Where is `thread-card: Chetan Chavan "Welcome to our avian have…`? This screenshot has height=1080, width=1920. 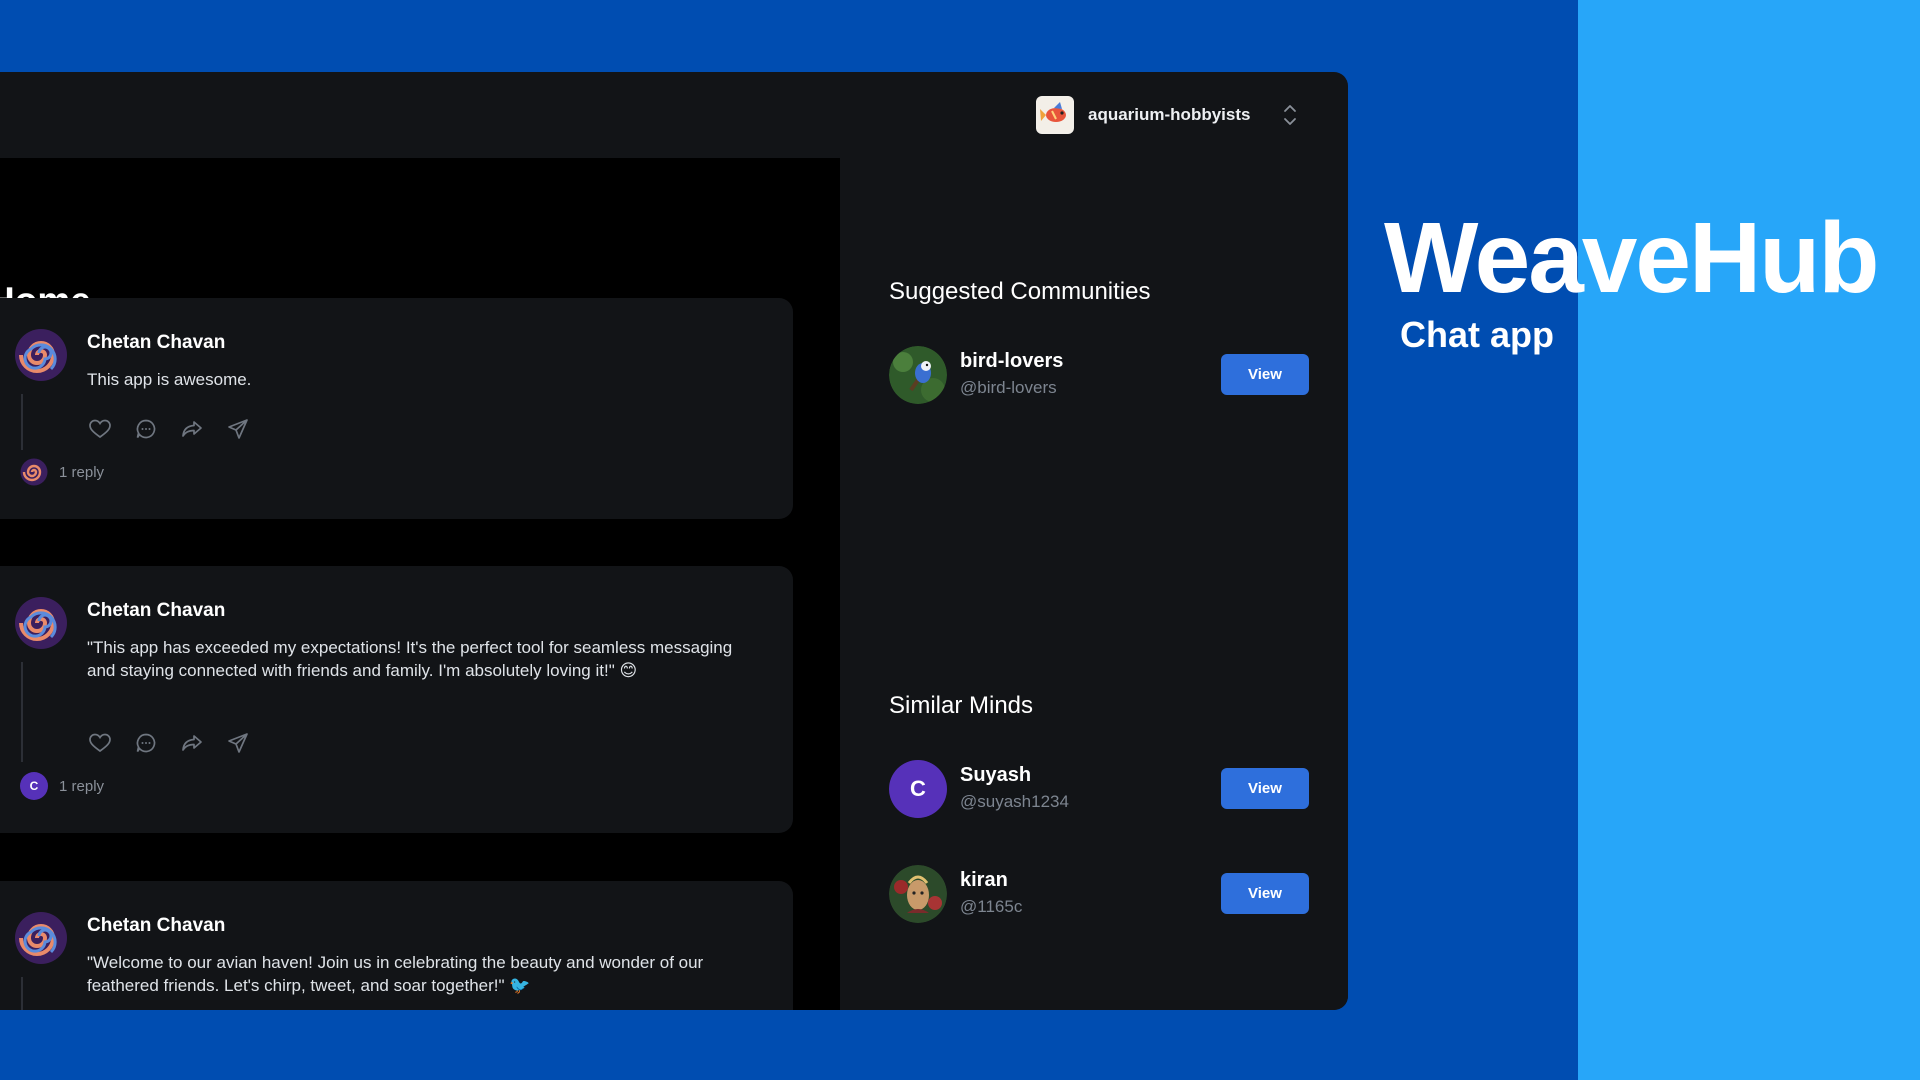
thread-card: Chetan Chavan "Welcome to our avian have… is located at coordinates (396, 945).